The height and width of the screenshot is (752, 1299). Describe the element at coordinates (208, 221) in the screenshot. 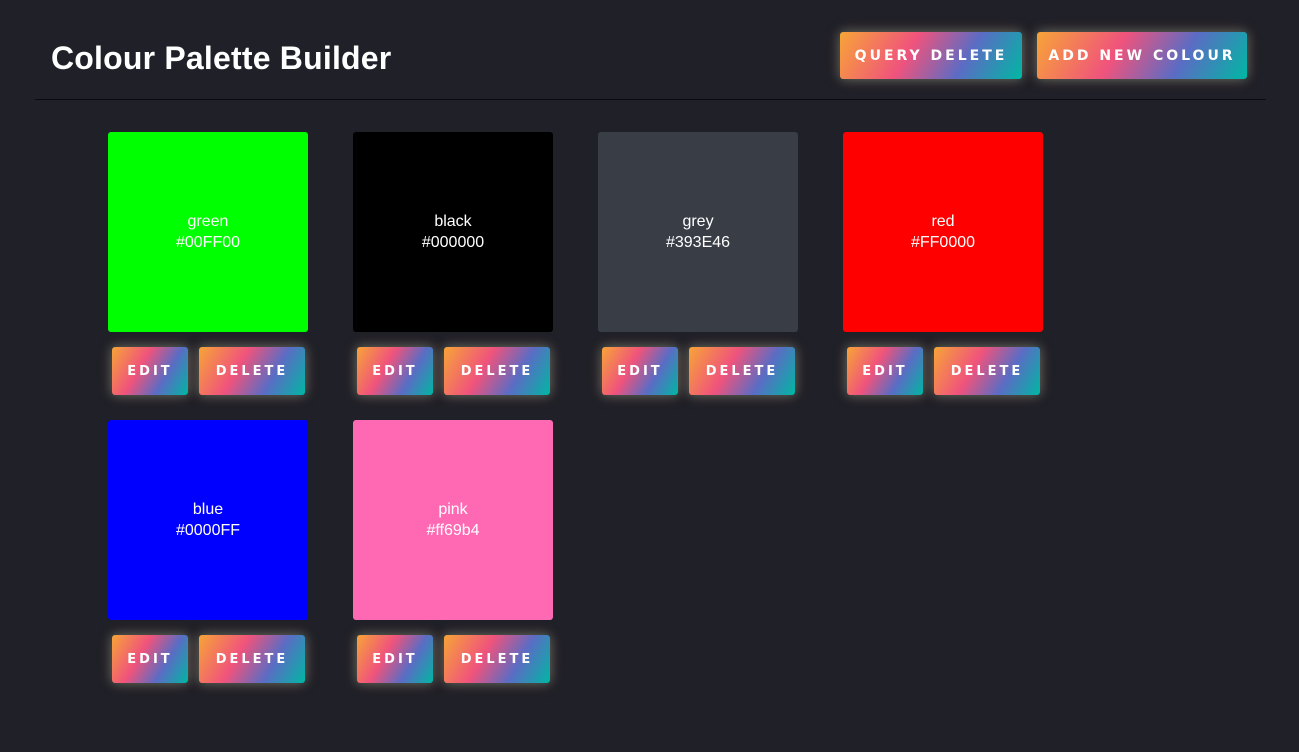

I see `colour-name: green` at that location.